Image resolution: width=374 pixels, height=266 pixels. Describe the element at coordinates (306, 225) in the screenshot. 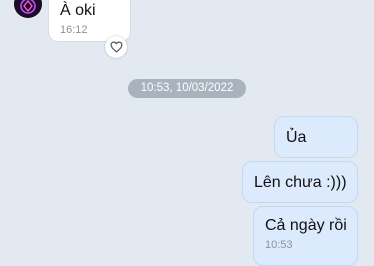

I see `message-text: Cả ngày rồi` at that location.